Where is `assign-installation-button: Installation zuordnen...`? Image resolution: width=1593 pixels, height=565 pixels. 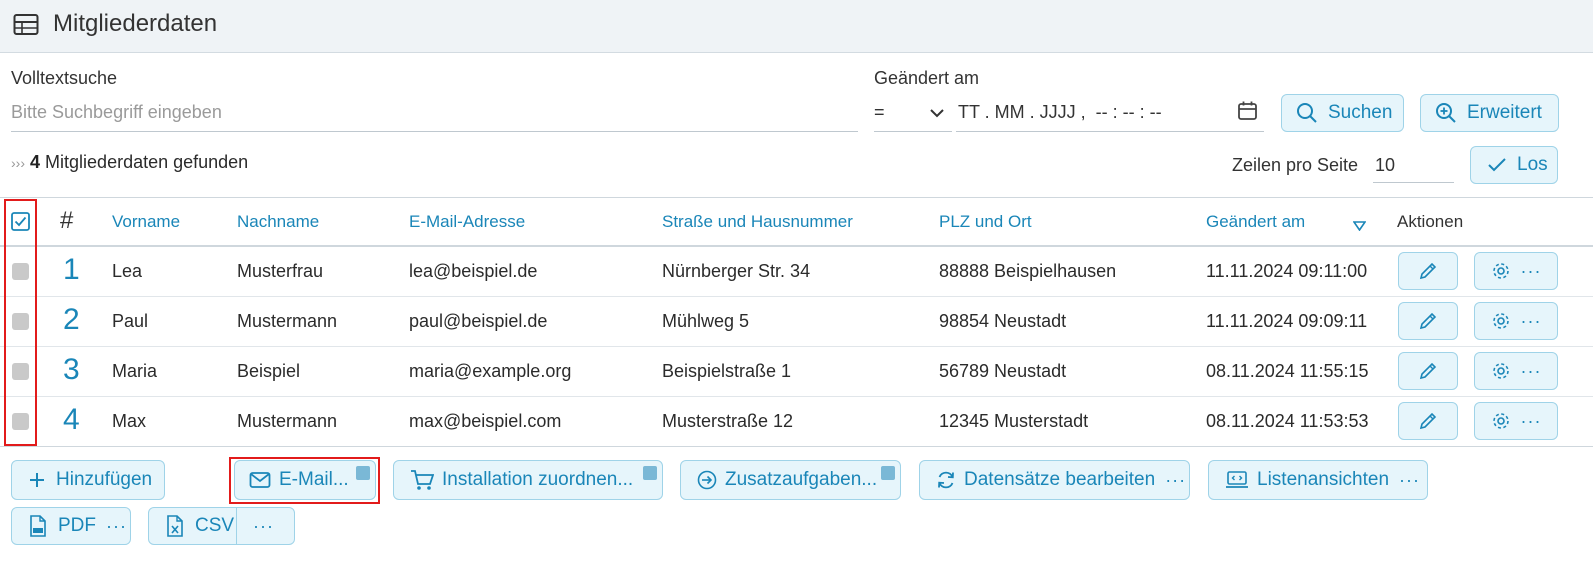 assign-installation-button: Installation zuordnen... is located at coordinates (528, 480).